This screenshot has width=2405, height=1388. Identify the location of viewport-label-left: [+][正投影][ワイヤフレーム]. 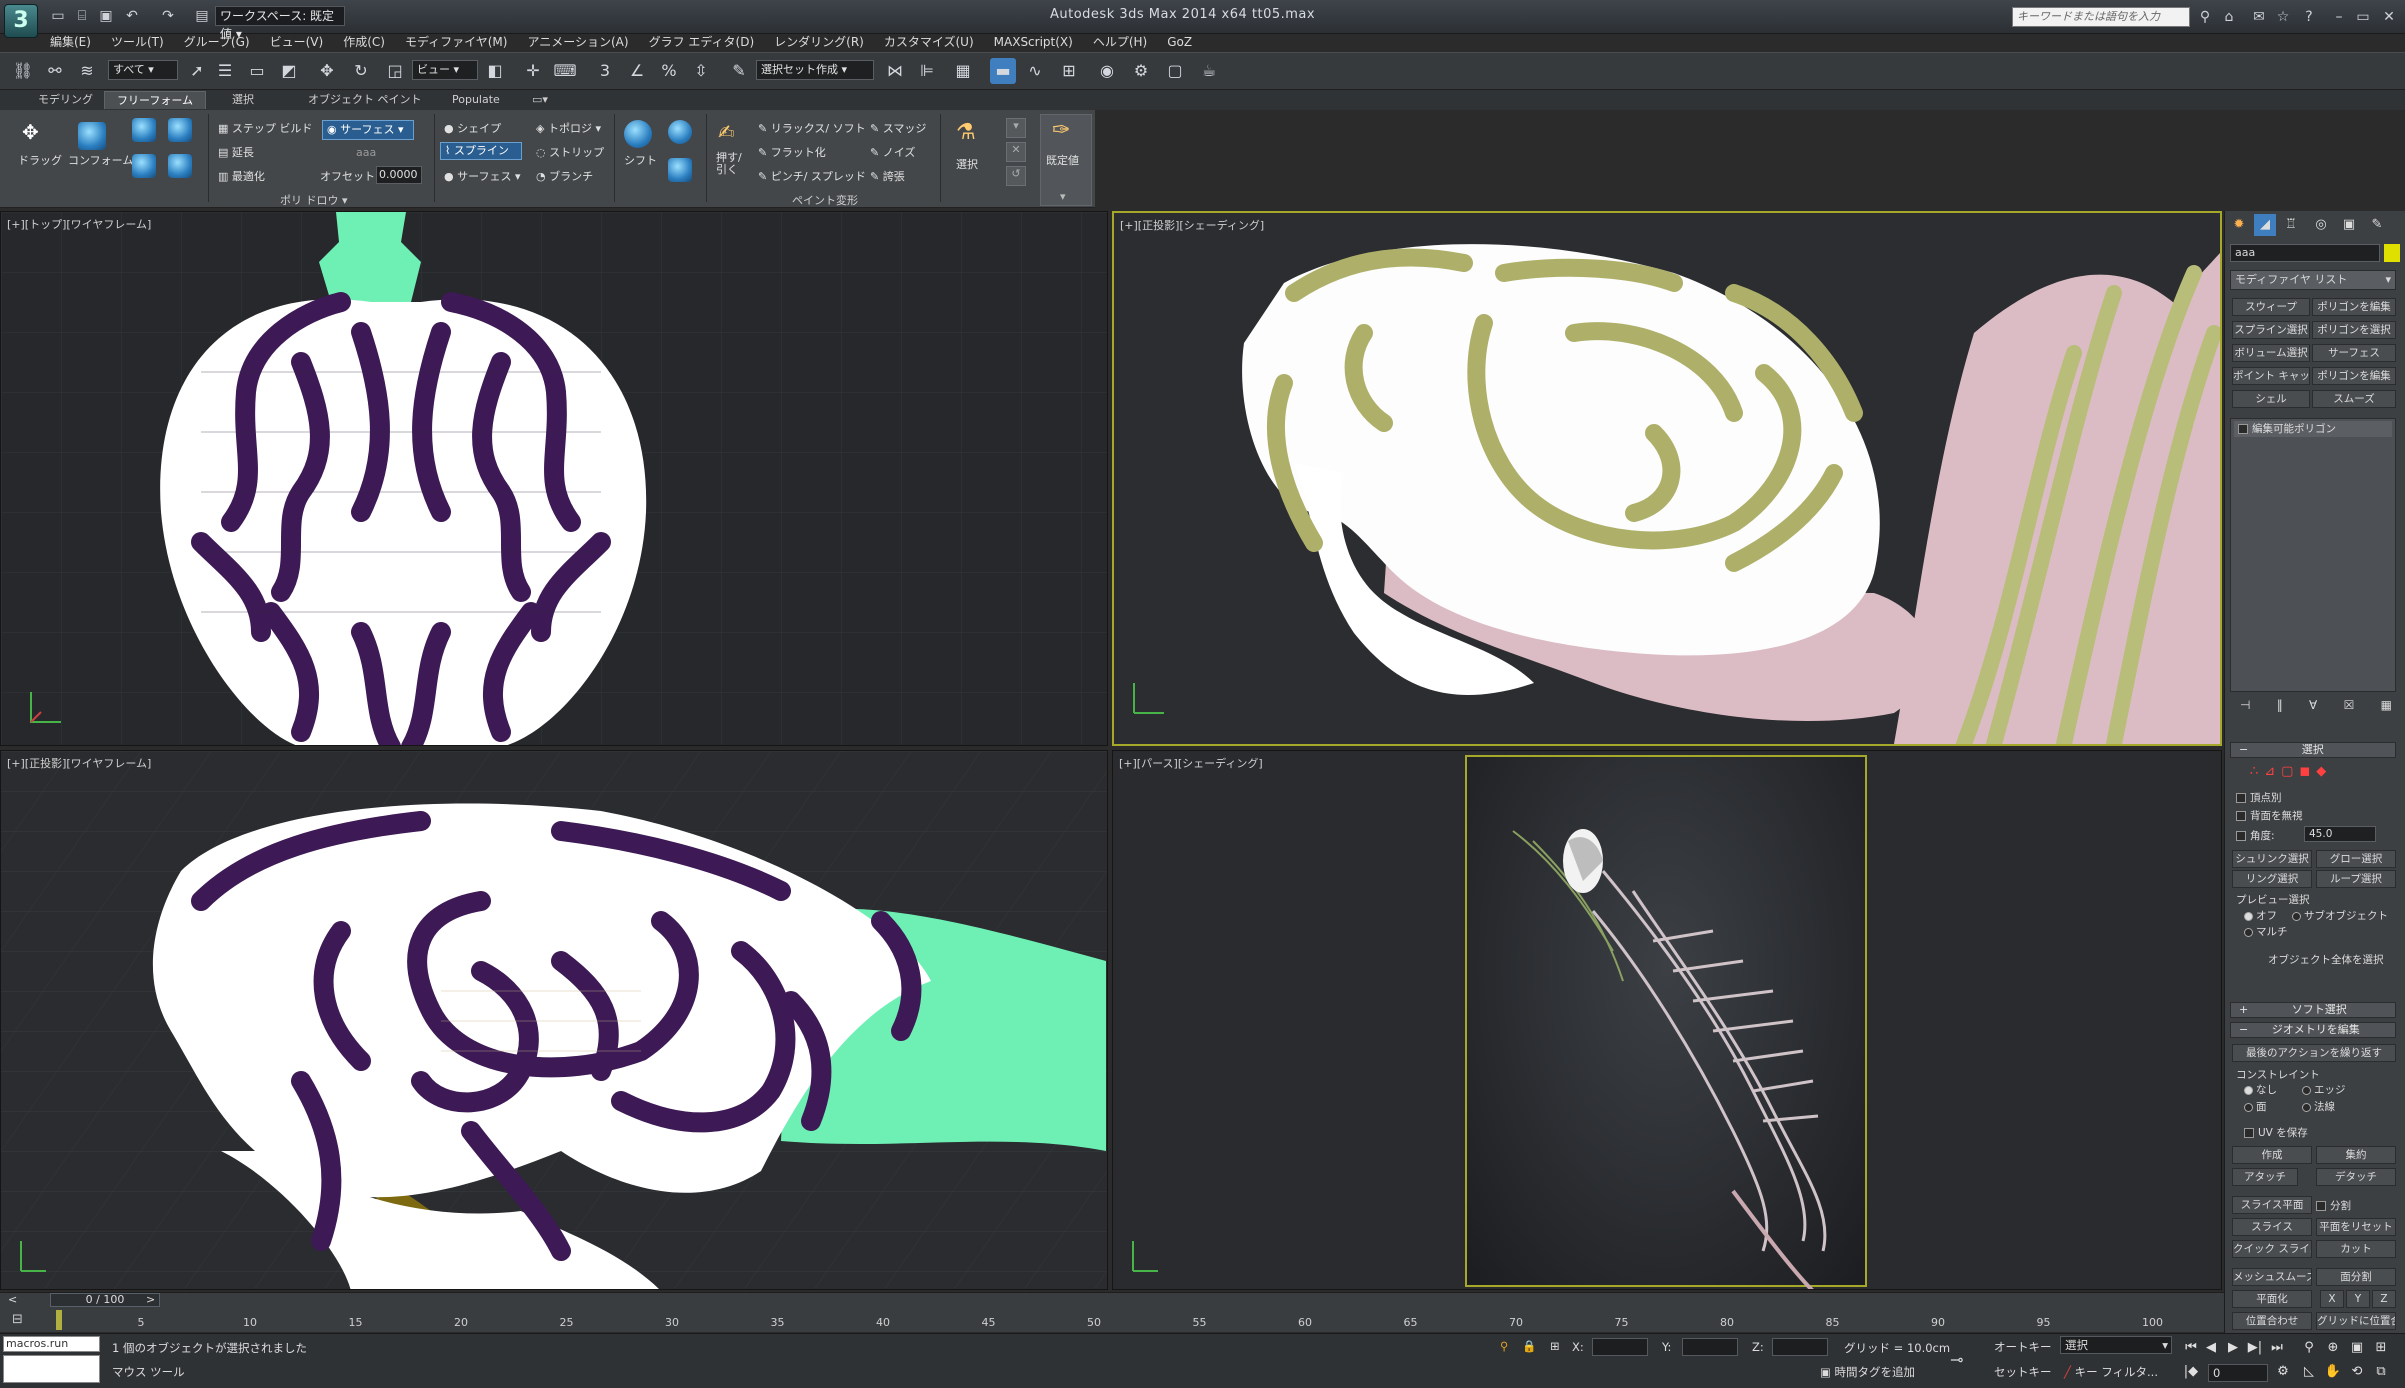
(79, 763).